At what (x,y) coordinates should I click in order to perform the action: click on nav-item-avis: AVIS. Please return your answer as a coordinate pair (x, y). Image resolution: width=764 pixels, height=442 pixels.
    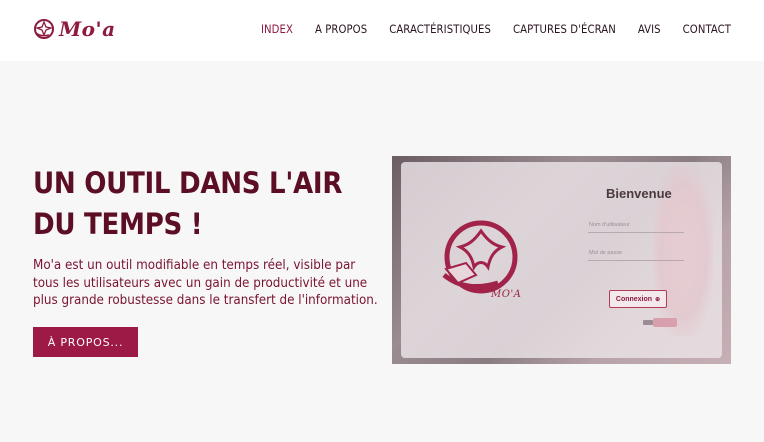
    Looking at the image, I should click on (649, 29).